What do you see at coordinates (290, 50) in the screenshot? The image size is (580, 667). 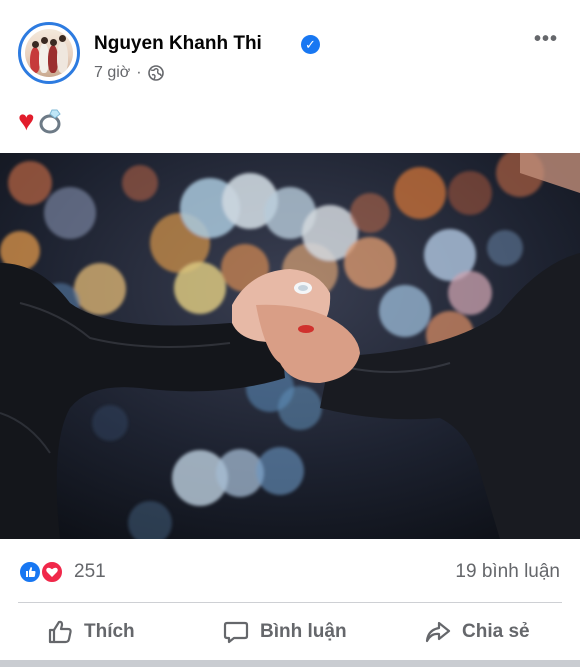 I see `post-header: Nguyen Khanh Thi ✓ 7 giờ · •••` at bounding box center [290, 50].